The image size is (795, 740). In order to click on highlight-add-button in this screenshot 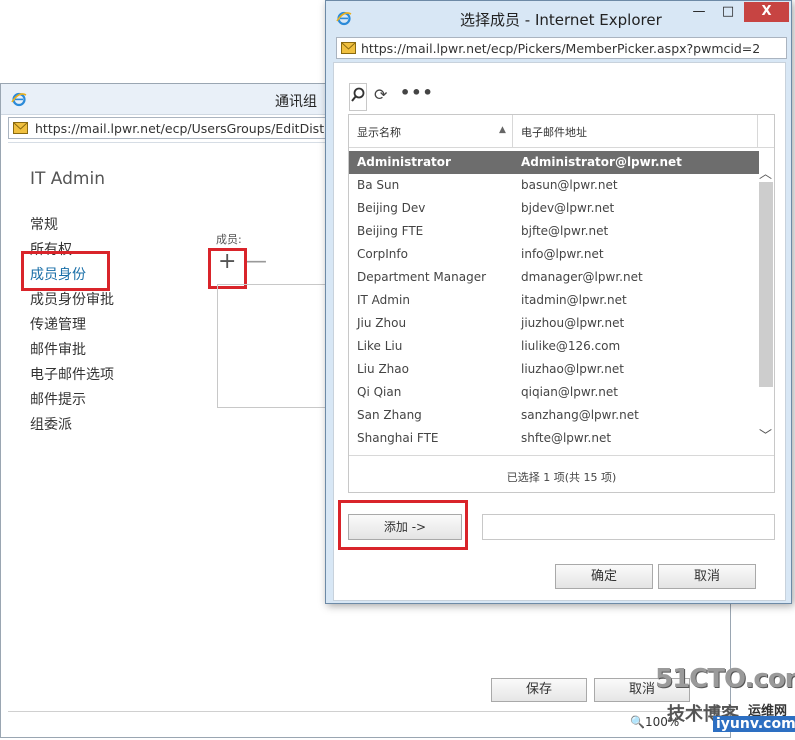, I will do `click(403, 525)`.